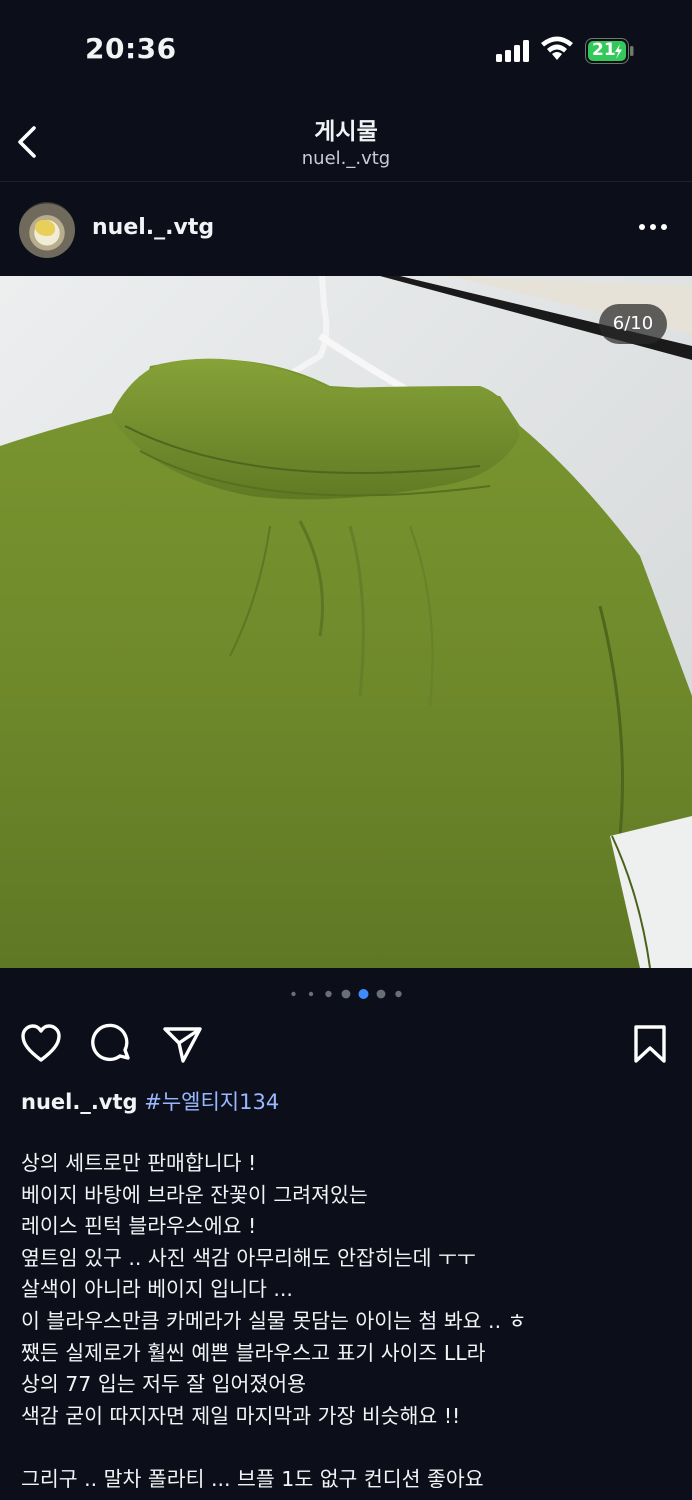 The width and height of the screenshot is (692, 1500). Describe the element at coordinates (650, 1044) in the screenshot. I see `bookmark-icon` at that location.